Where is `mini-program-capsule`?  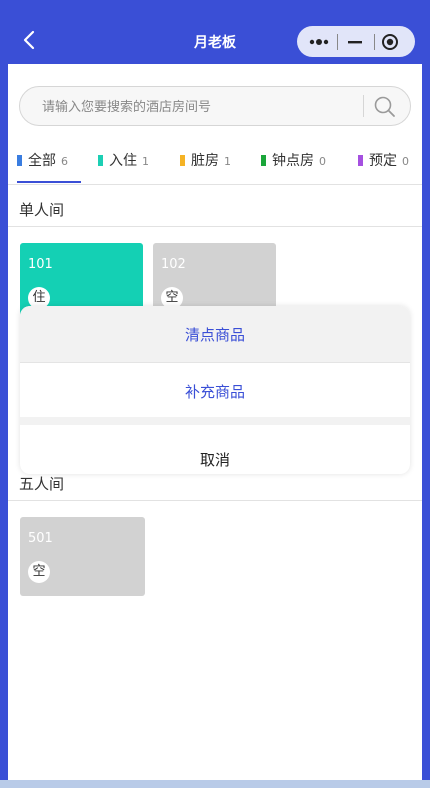
mini-program-capsule is located at coordinates (356, 41).